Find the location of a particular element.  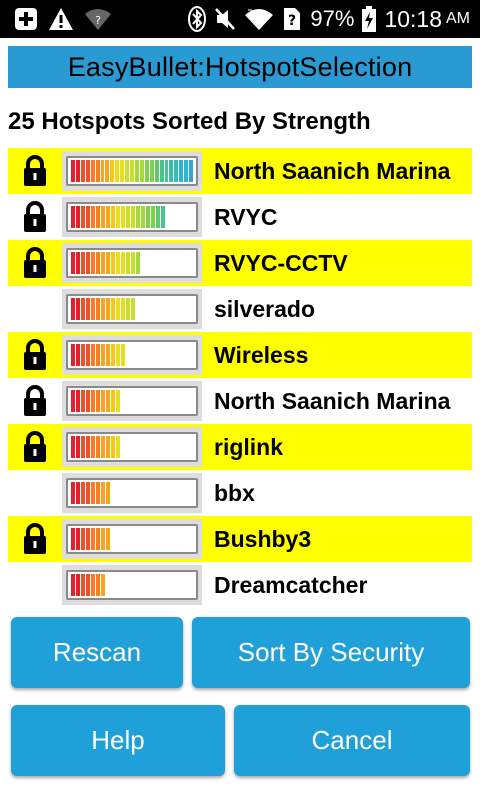

mute-icon is located at coordinates (225, 19).